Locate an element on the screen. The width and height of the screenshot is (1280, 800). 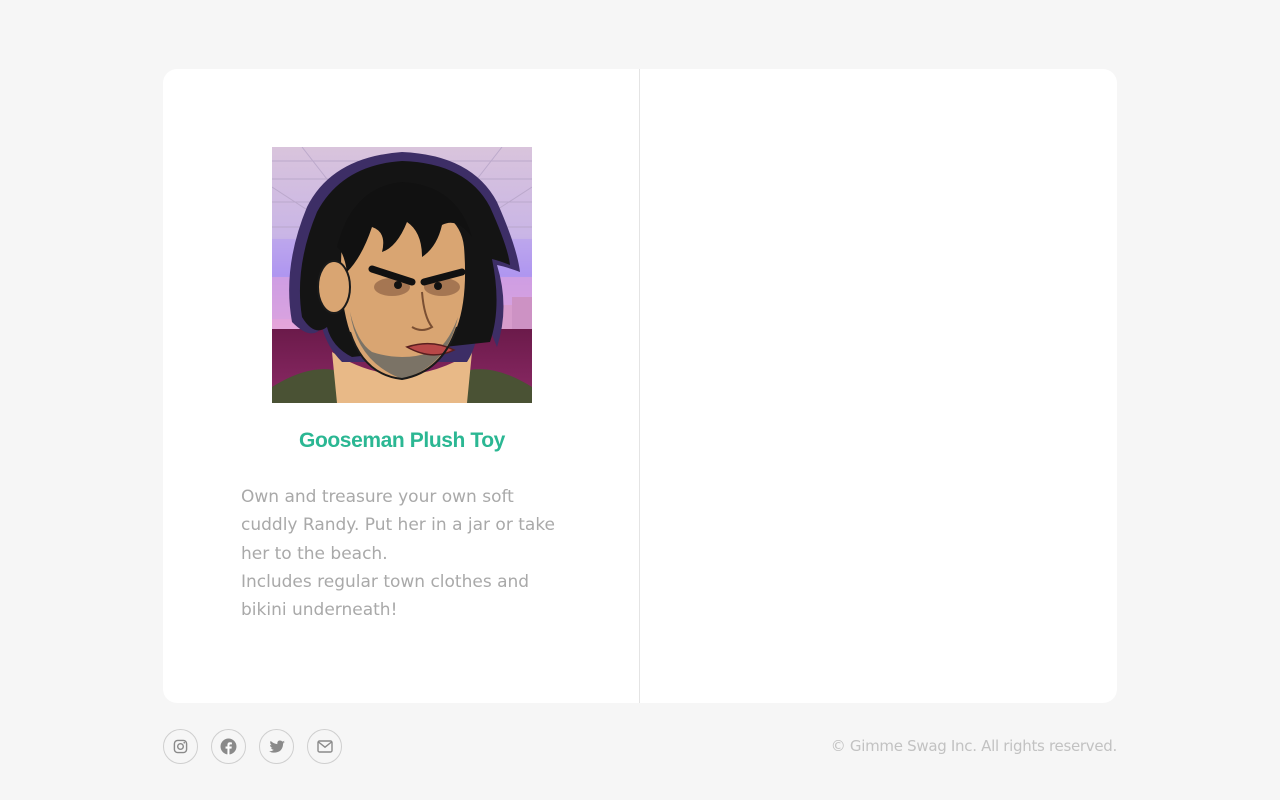
twitter-button is located at coordinates (276, 746).